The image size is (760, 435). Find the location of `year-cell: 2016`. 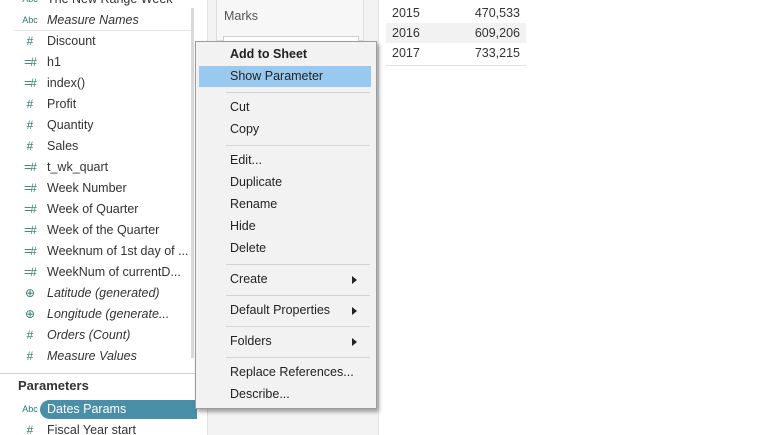

year-cell: 2016 is located at coordinates (417, 33).